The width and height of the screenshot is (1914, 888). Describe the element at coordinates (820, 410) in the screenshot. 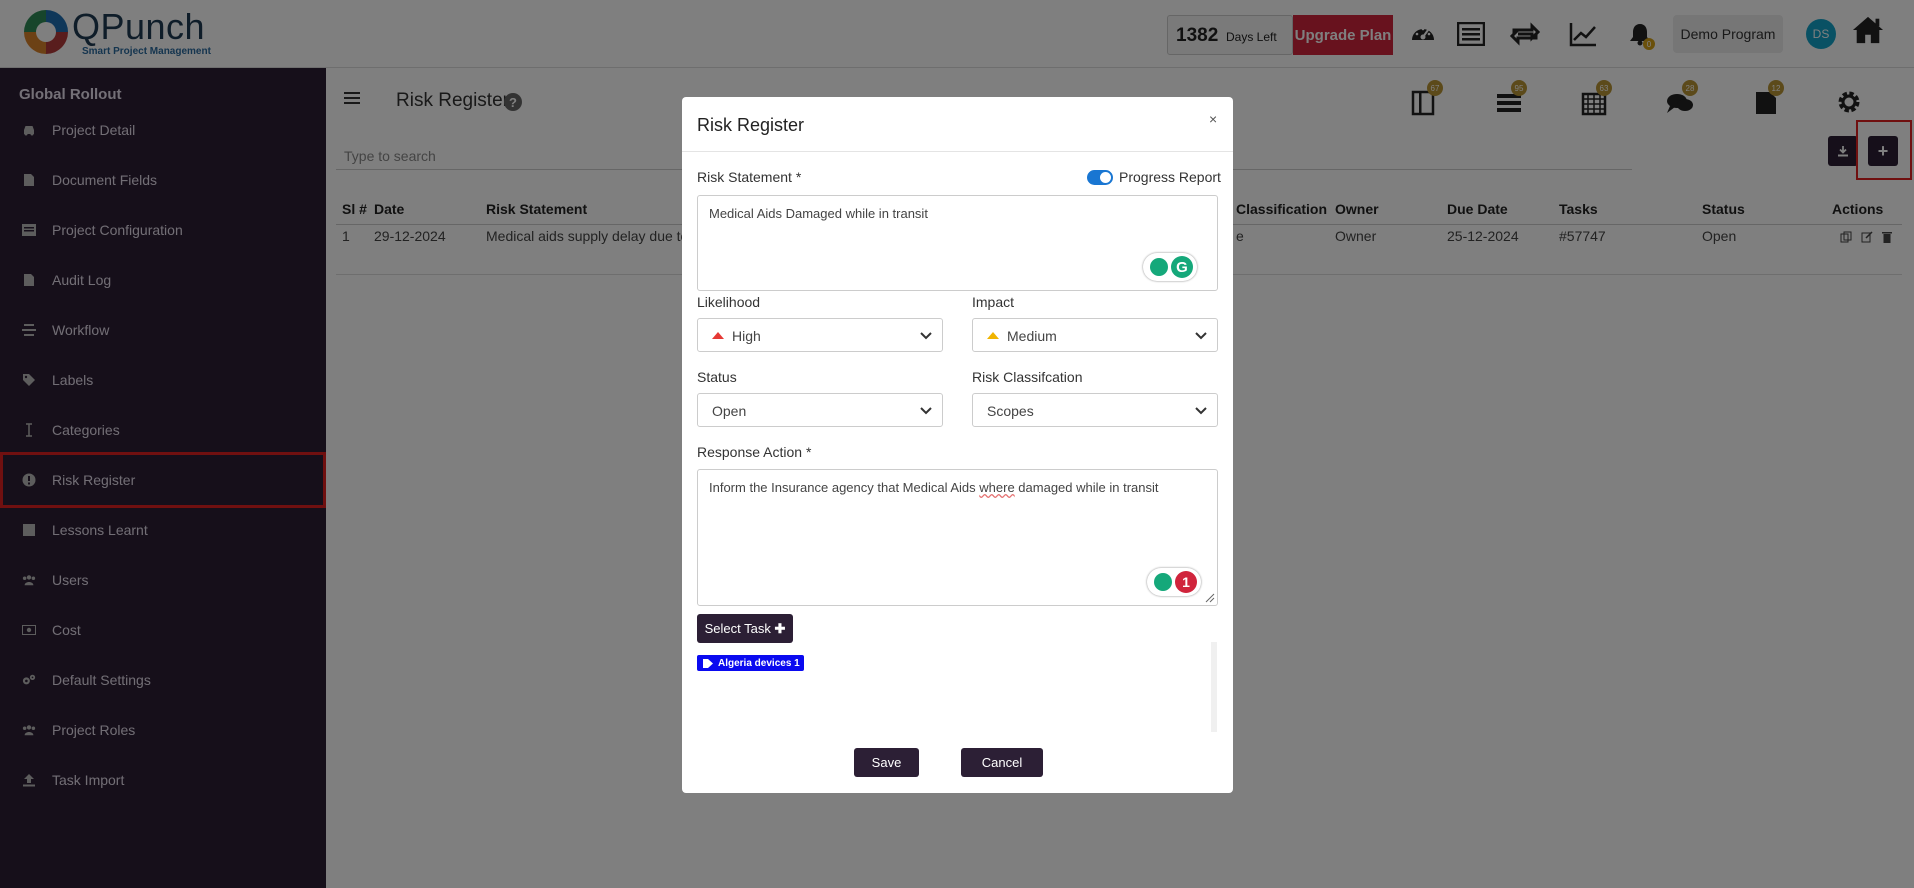

I see `status-select: Open` at that location.